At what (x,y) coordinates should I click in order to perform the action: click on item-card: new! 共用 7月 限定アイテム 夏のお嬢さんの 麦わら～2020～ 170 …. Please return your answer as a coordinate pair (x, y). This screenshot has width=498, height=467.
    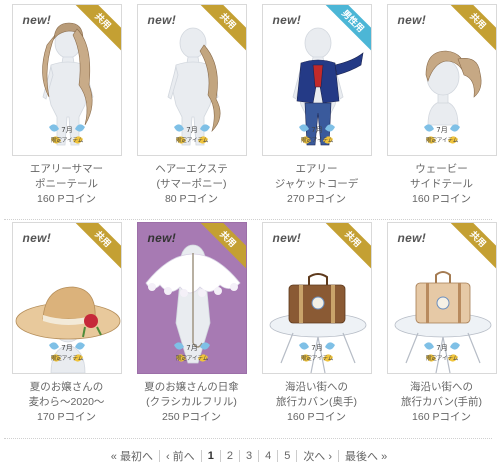
    Looking at the image, I should click on (66, 330).